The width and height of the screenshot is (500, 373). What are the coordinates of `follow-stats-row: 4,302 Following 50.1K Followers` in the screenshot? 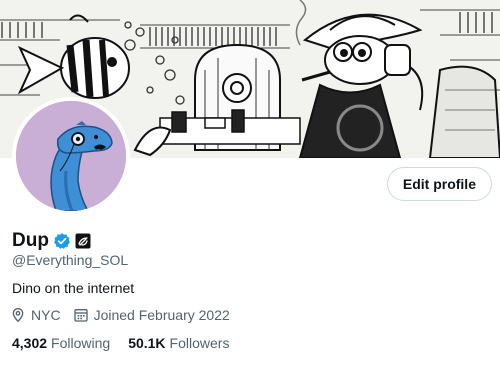 It's located at (129, 343).